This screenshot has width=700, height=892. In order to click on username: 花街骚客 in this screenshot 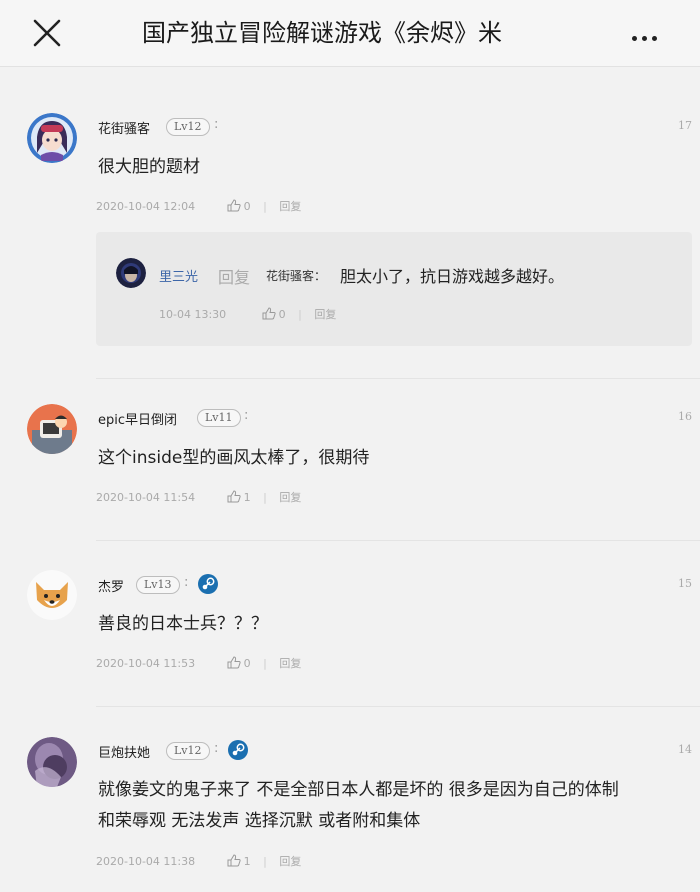, I will do `click(124, 127)`.